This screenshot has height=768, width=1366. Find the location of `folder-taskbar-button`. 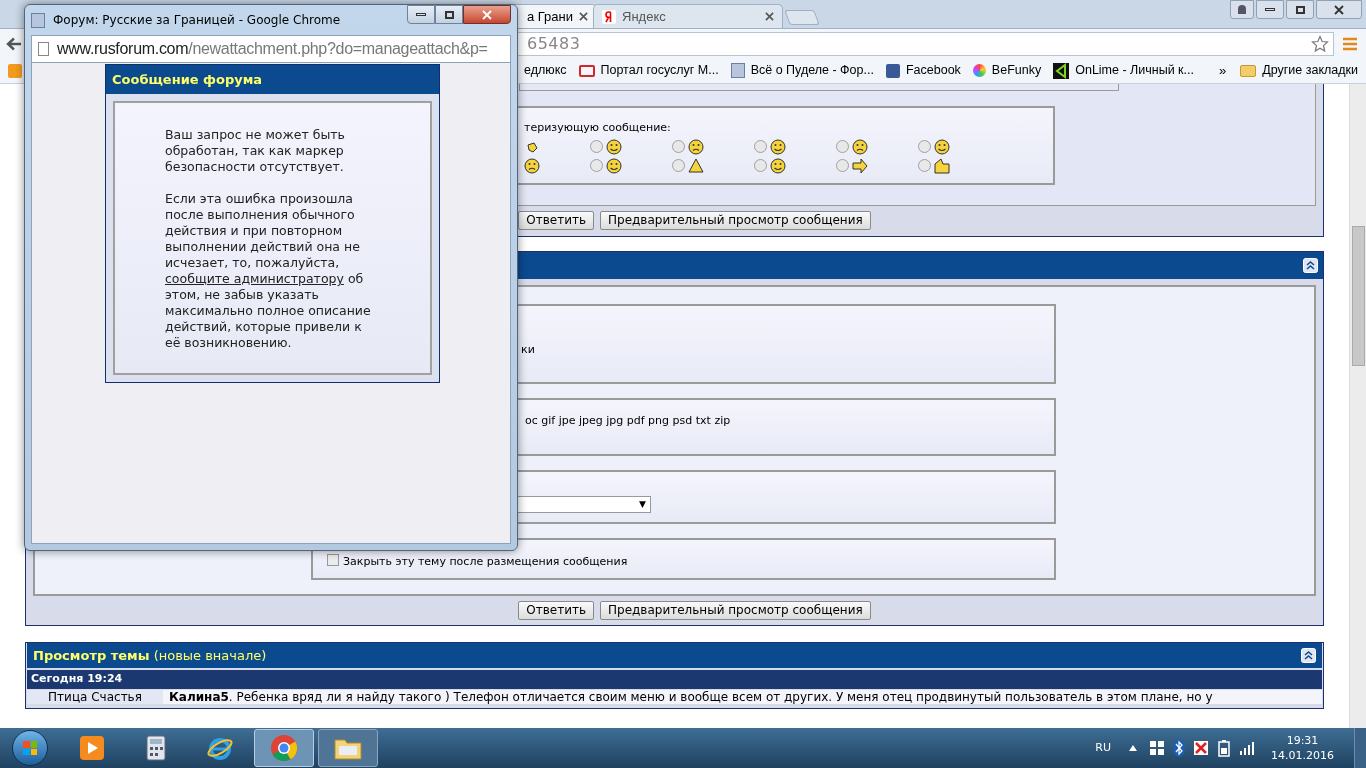

folder-taskbar-button is located at coordinates (348, 748).